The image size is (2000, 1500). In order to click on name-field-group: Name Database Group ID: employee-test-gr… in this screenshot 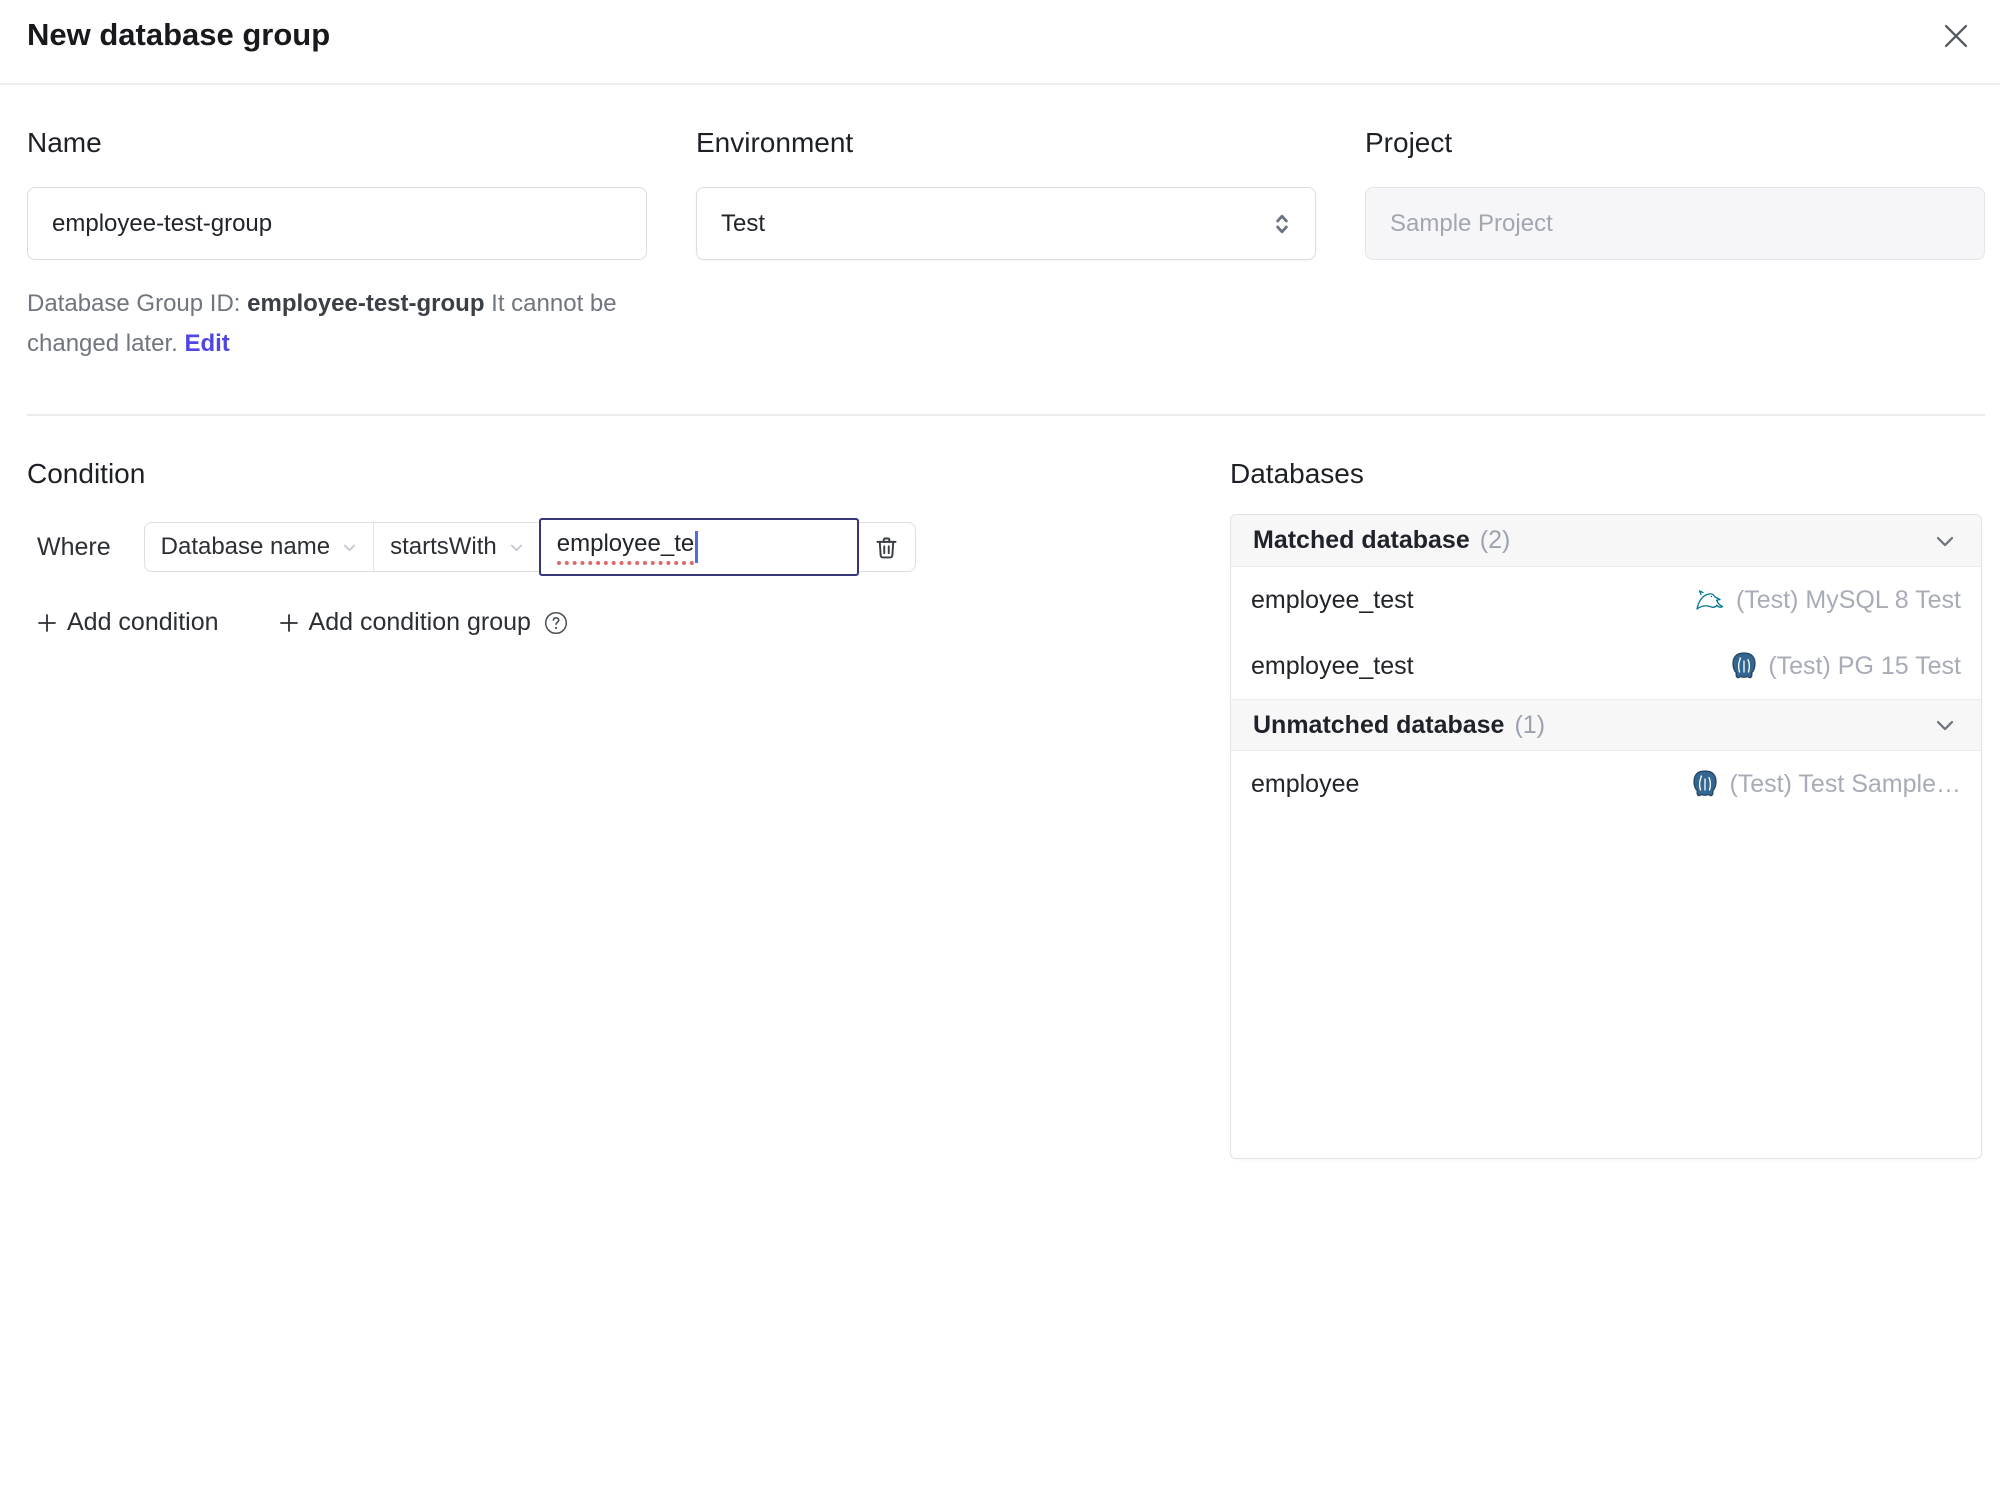, I will do `click(337, 245)`.